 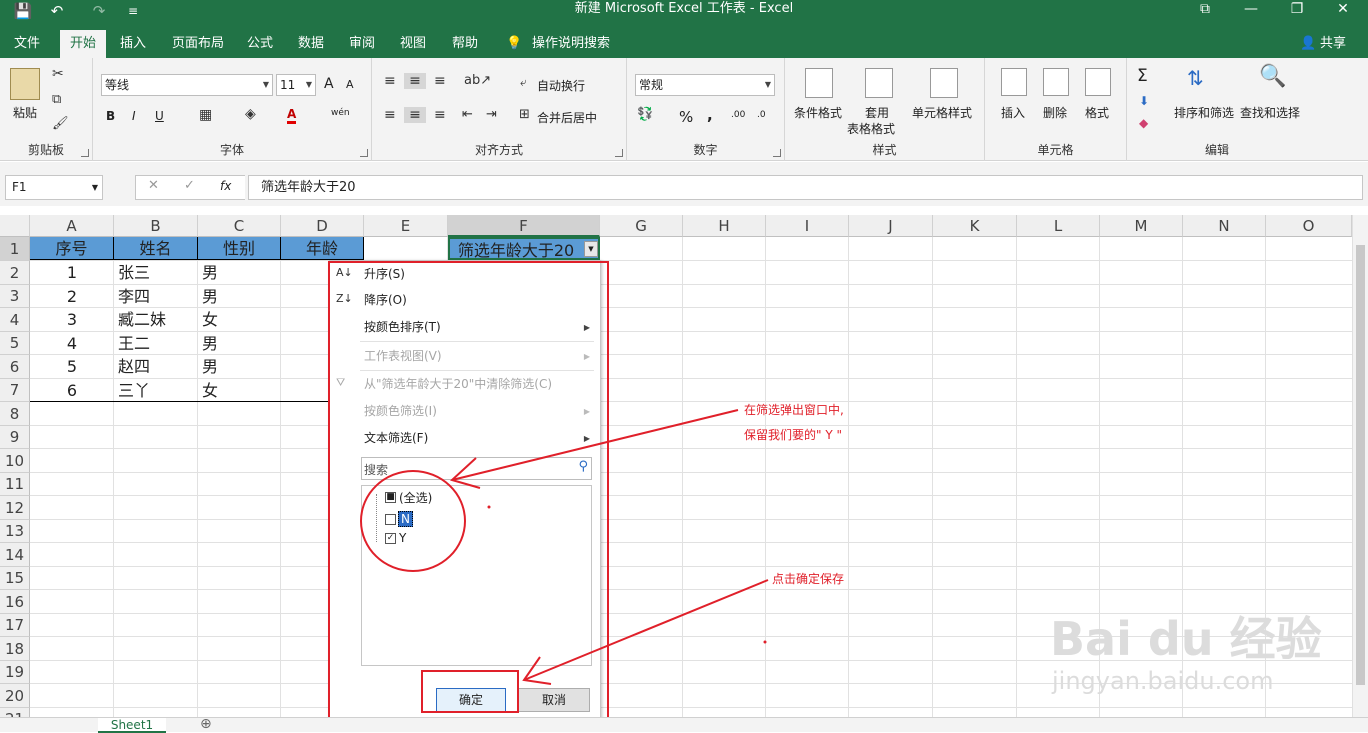 I want to click on sheet-tab-sheet1: Sheet1, so click(x=132, y=725).